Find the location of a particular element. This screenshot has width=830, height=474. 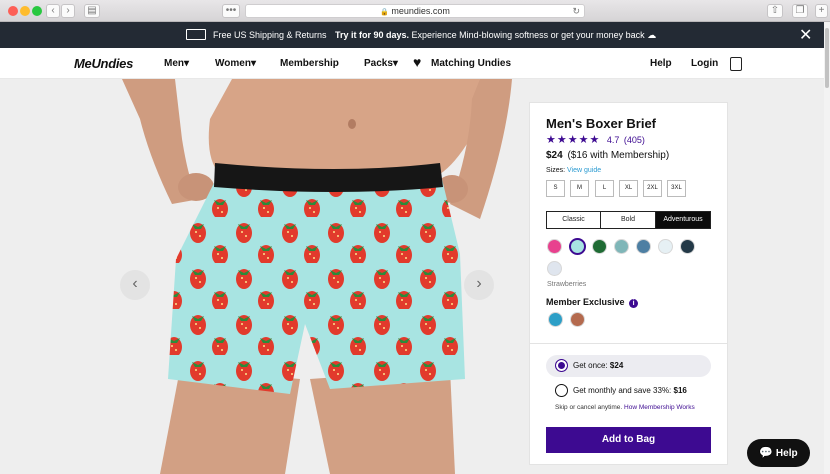

zoom-window-button is located at coordinates (37, 11).